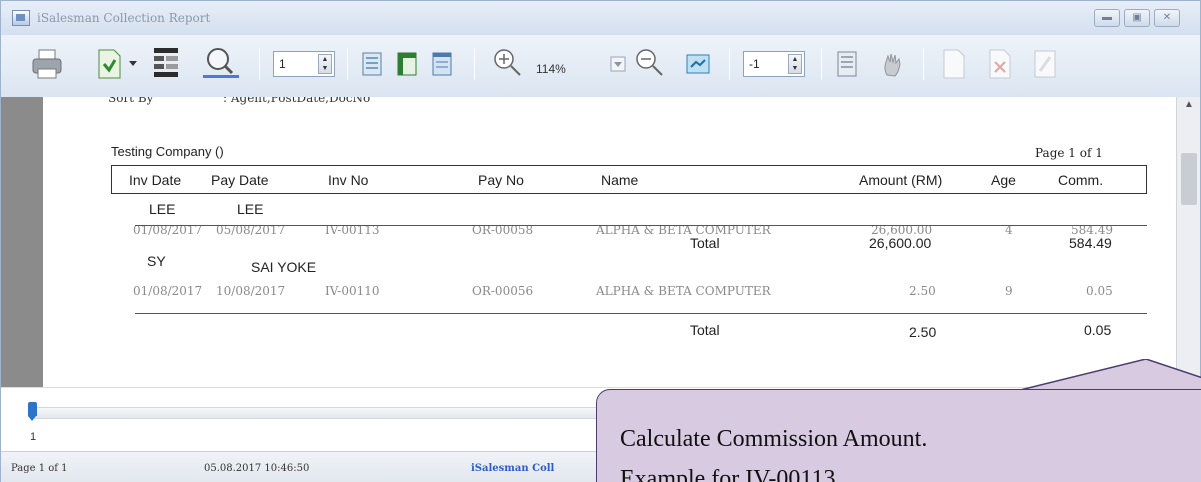 This screenshot has width=1201, height=482. What do you see at coordinates (620, 180) in the screenshot?
I see `col-name: Name` at bounding box center [620, 180].